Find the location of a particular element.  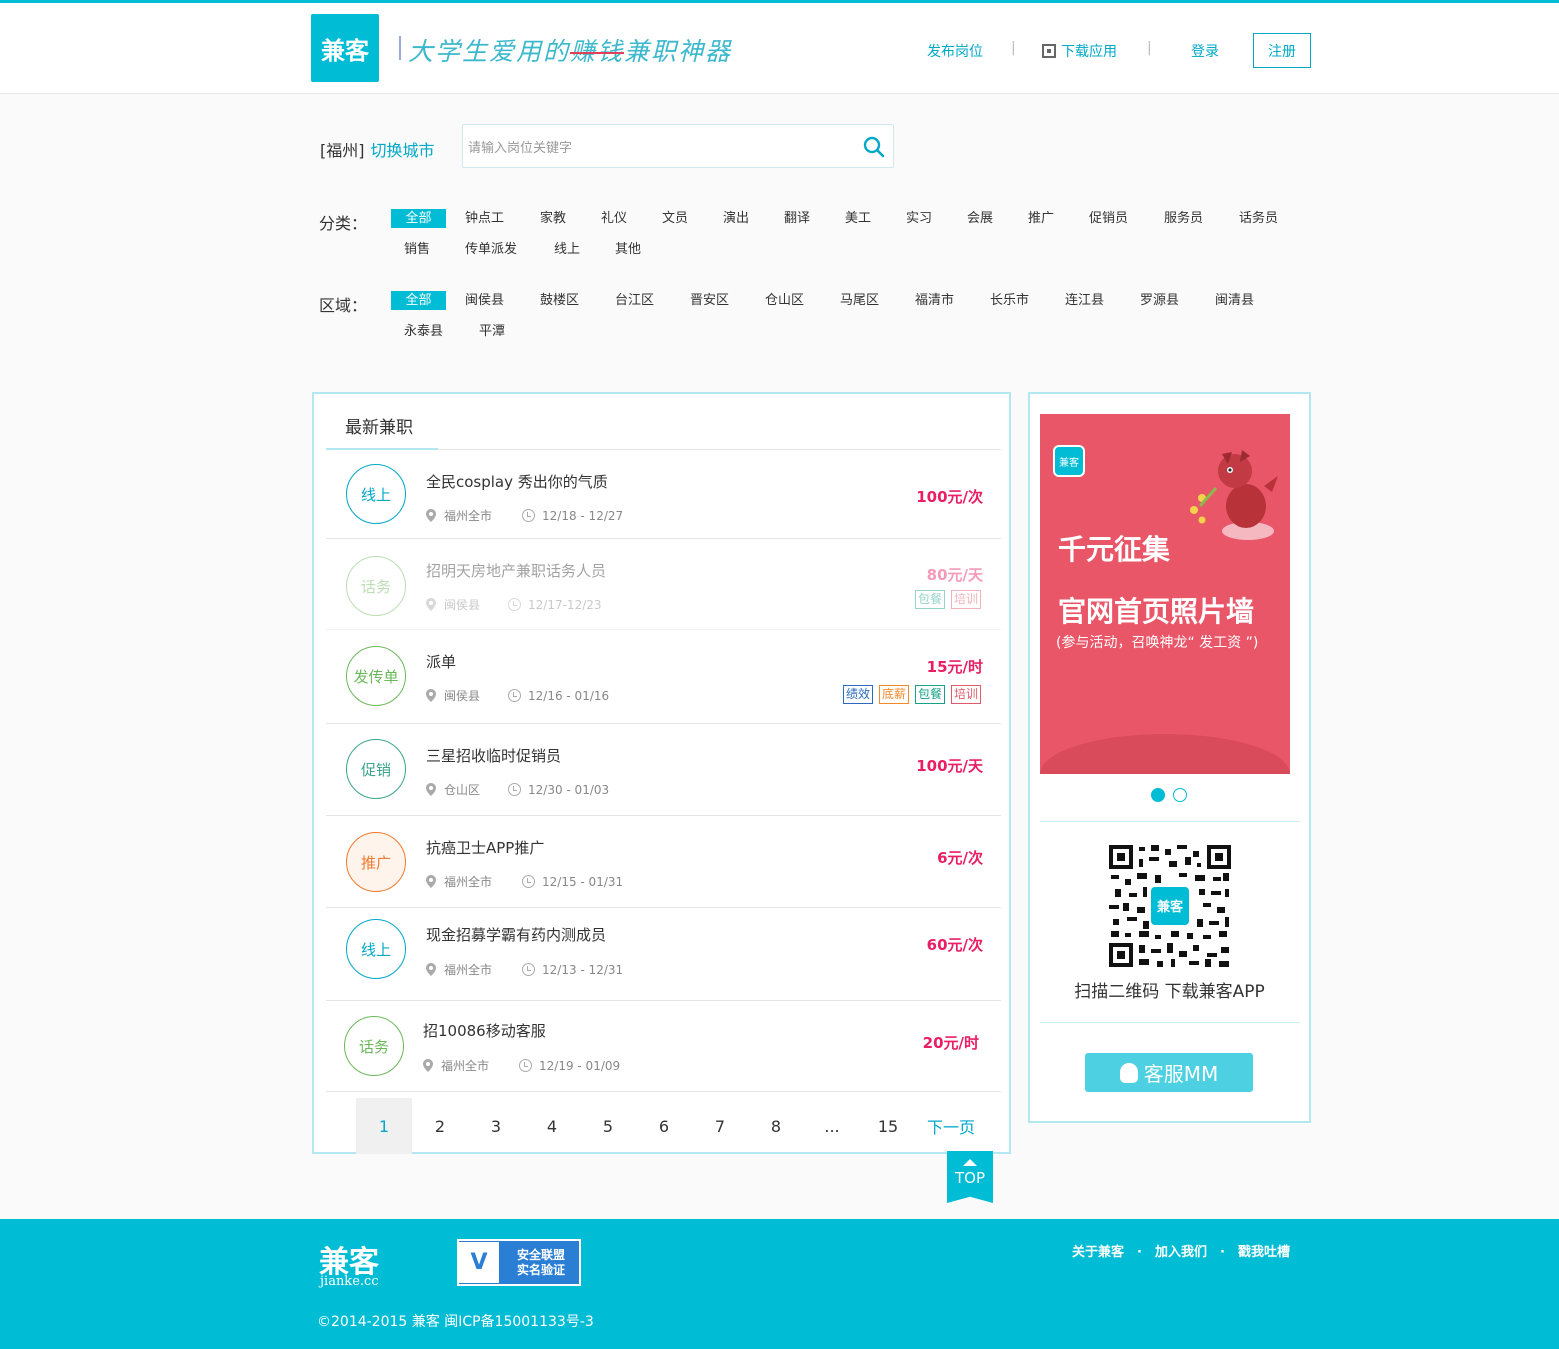

page-link: 6 is located at coordinates (664, 1126).